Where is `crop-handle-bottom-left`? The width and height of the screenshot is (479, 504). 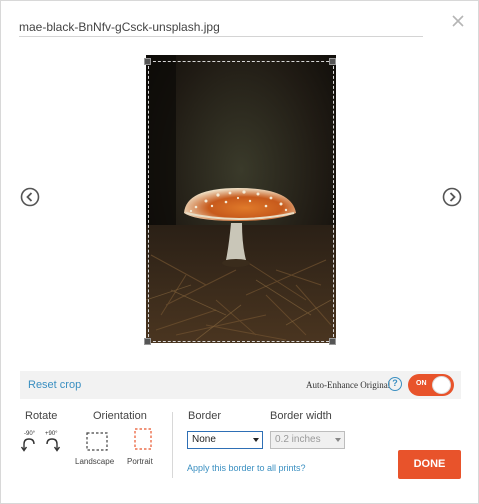
crop-handle-bottom-left is located at coordinates (147, 341).